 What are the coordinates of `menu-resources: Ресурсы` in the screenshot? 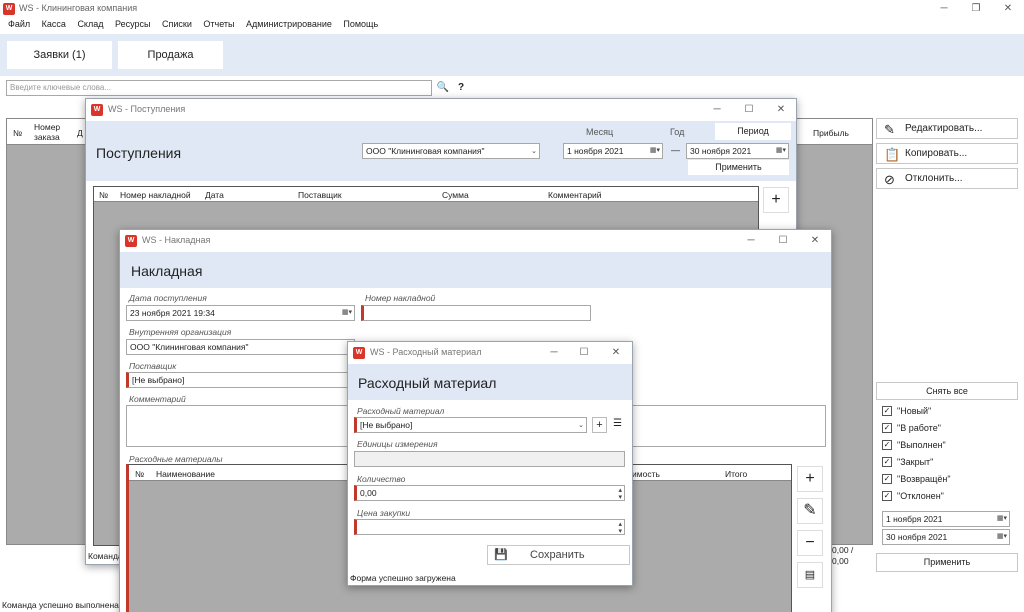 It's located at (133, 24).